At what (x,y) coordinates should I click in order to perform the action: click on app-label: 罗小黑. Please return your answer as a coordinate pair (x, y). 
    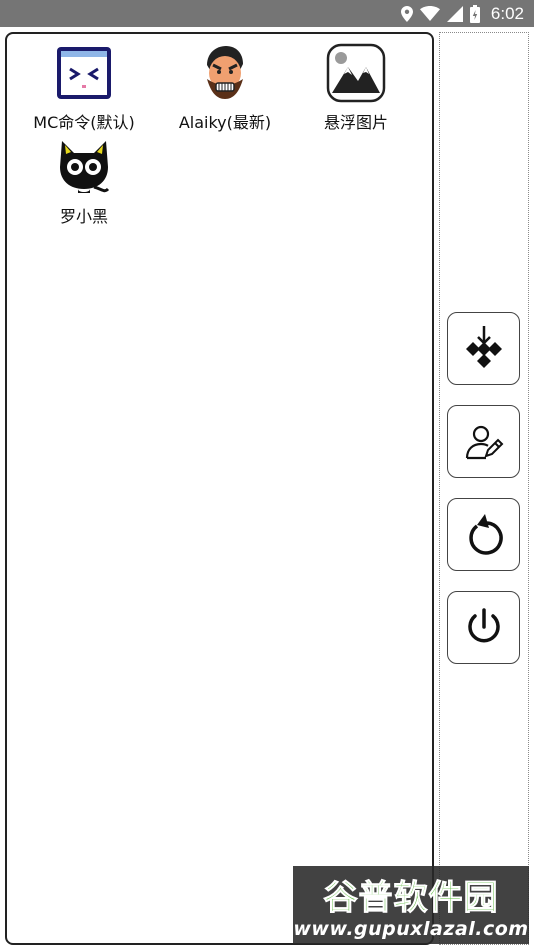
    Looking at the image, I should click on (83, 216).